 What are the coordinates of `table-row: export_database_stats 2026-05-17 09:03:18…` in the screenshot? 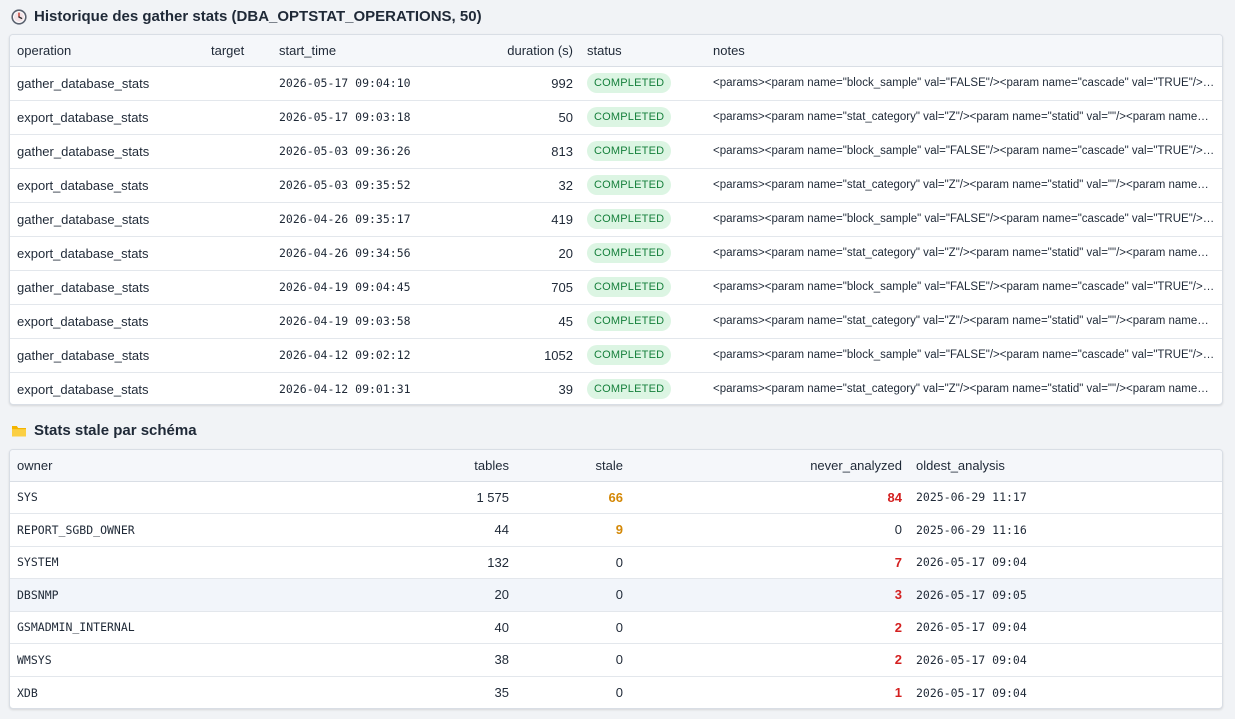 It's located at (616, 117).